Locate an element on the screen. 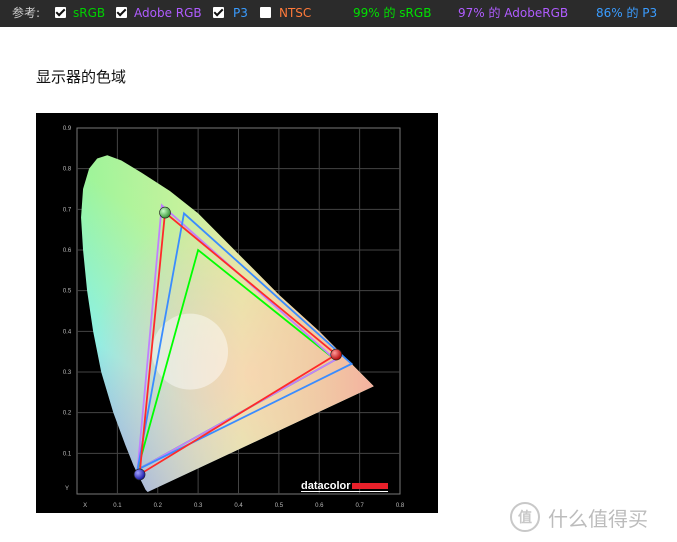 The image size is (677, 542). blue-primary-marker is located at coordinates (139, 474).